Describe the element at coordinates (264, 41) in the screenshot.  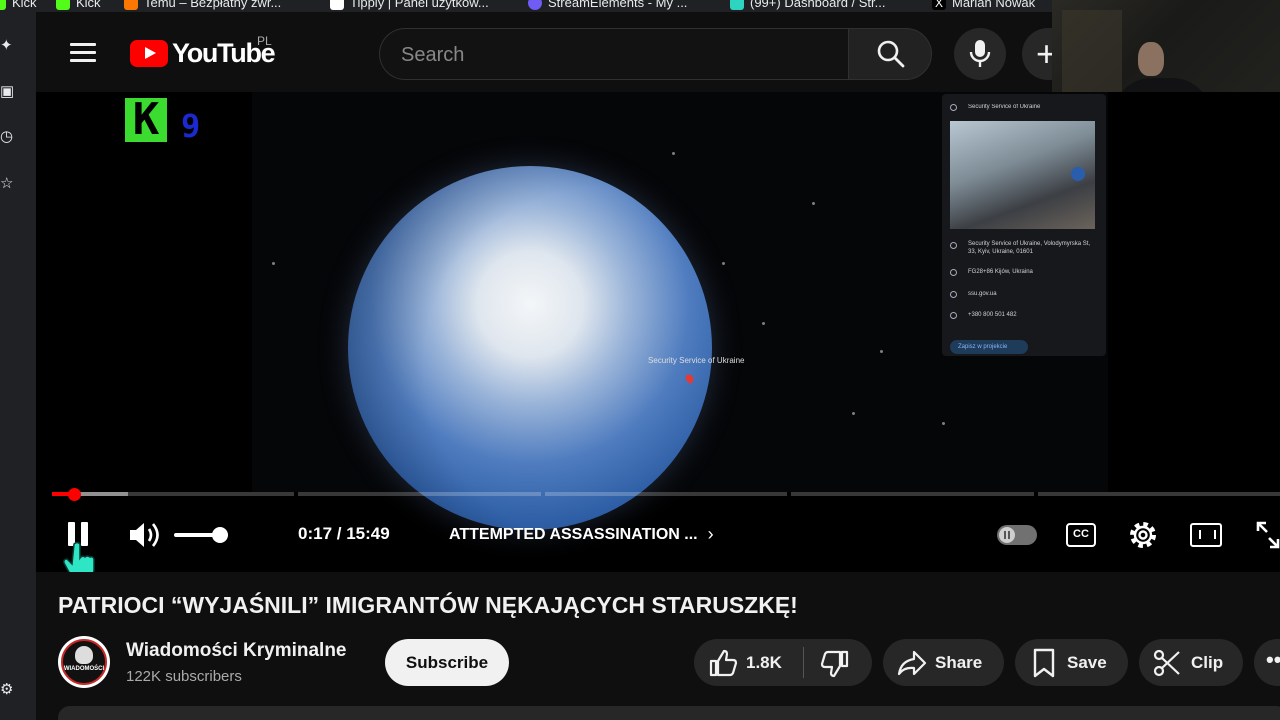
I see `country-code: PL` at that location.